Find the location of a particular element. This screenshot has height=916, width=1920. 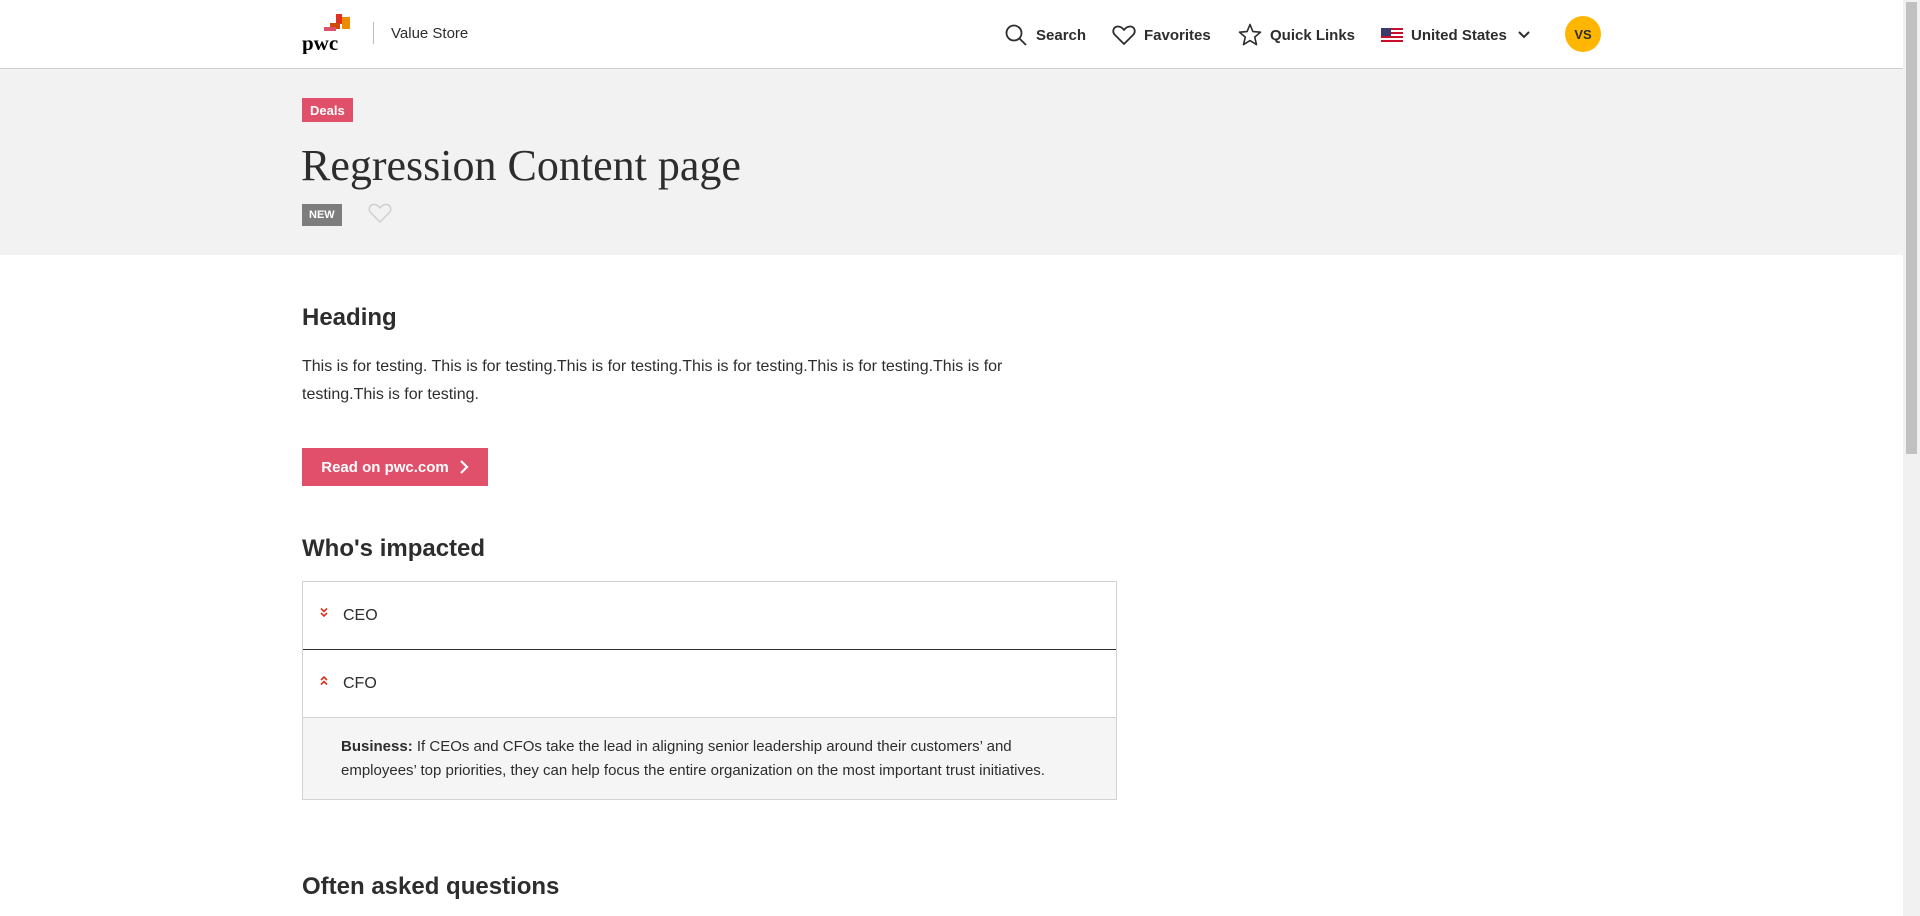

search-button: Search is located at coordinates (1045, 35).